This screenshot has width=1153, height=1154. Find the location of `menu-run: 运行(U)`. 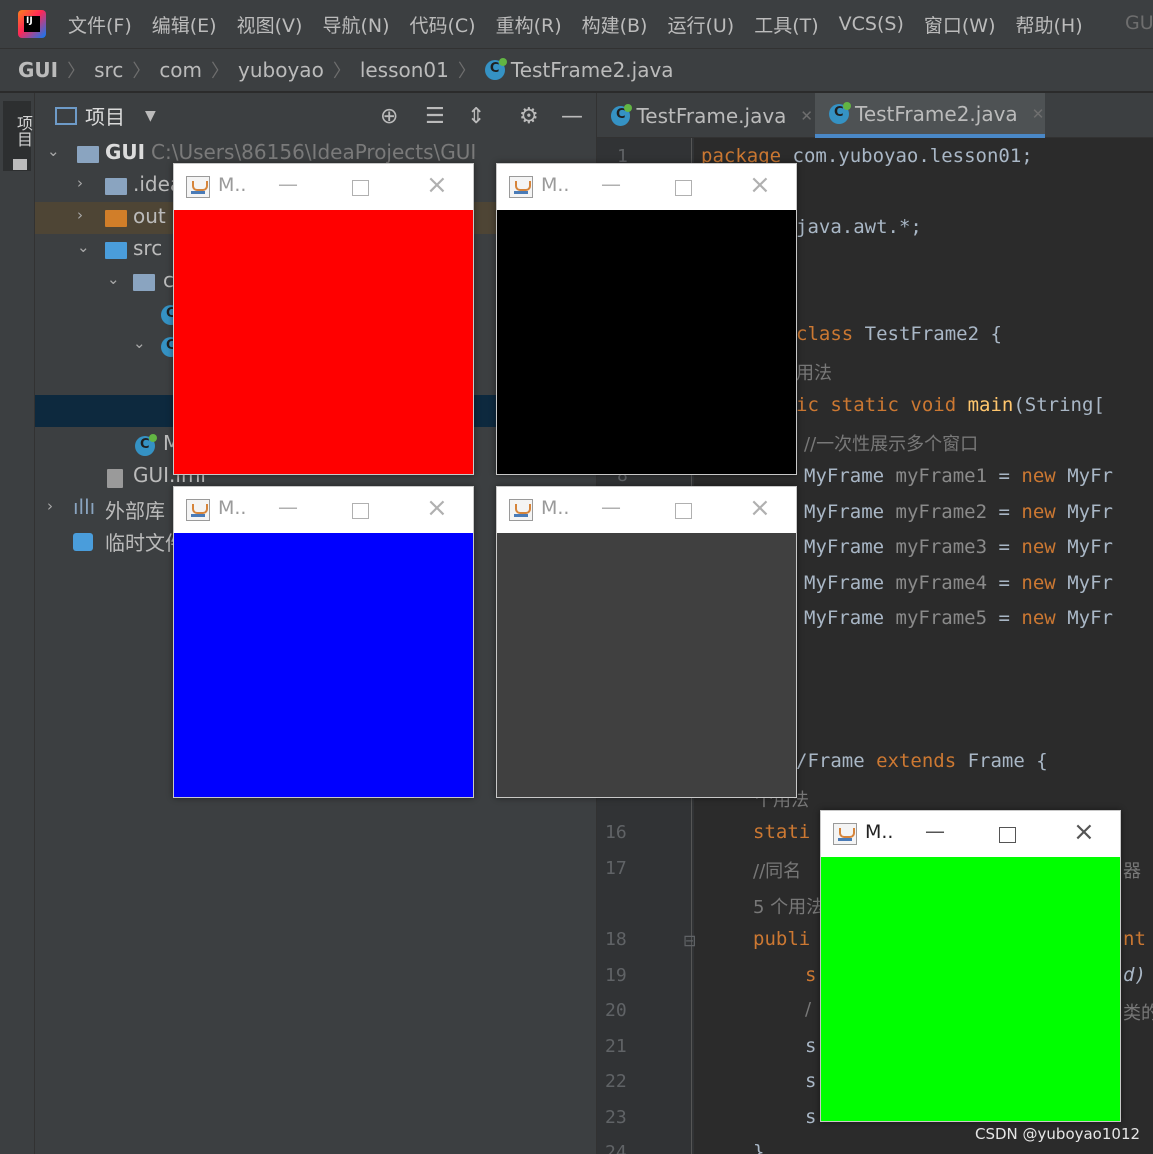

menu-run: 运行(U) is located at coordinates (700, 24).